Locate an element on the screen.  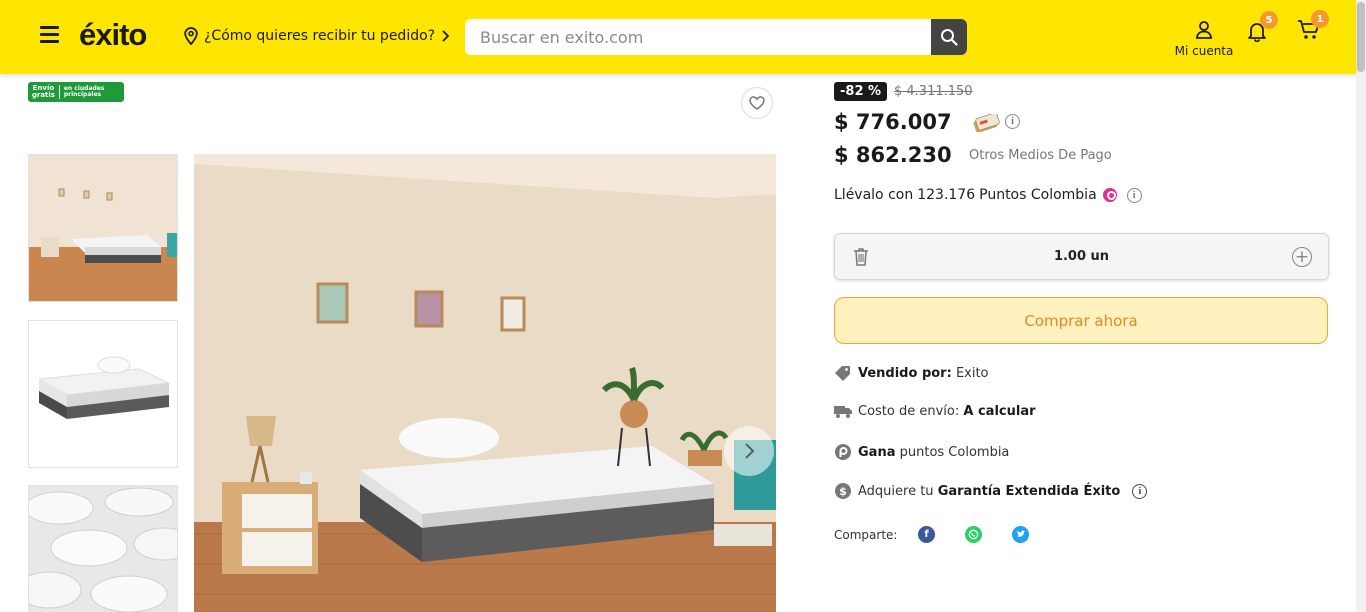
scrollbar-thumb is located at coordinates (1361, 37).